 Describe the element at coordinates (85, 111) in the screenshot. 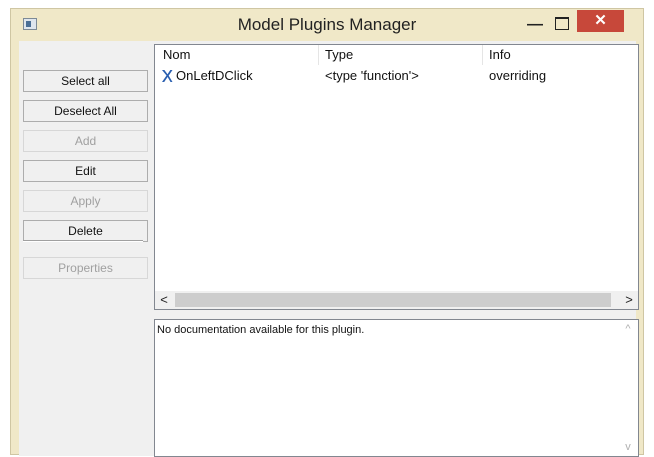

I see `deselect-all-button: Deselect All` at that location.